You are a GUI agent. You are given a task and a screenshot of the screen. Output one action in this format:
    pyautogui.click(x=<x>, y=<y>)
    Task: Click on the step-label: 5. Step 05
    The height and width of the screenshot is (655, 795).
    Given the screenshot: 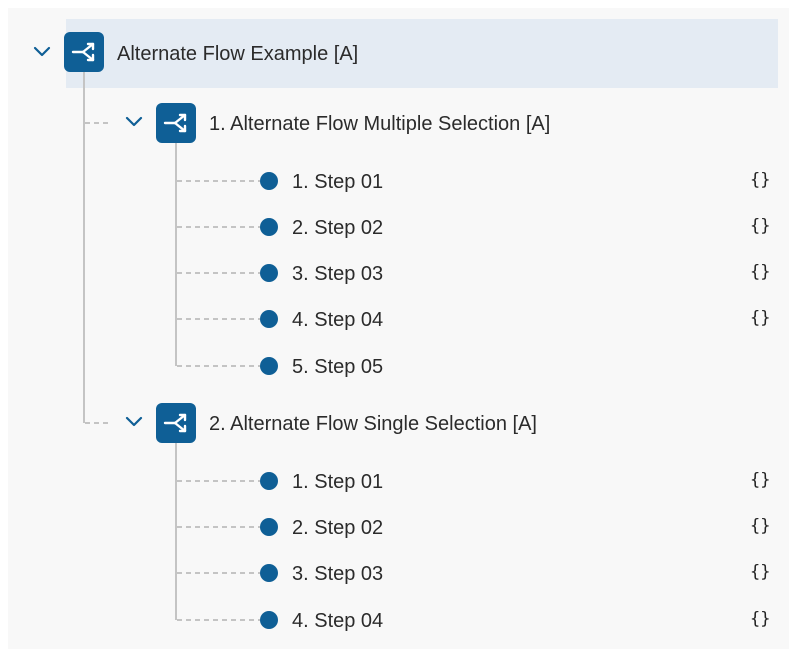 What is the action you would take?
    pyautogui.click(x=337, y=367)
    